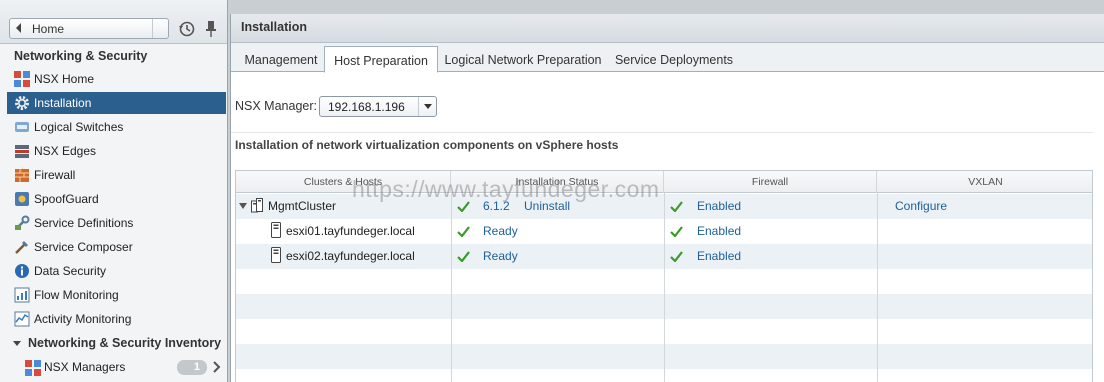 This screenshot has width=1104, height=382. I want to click on home-back-button: Home, so click(89, 28).